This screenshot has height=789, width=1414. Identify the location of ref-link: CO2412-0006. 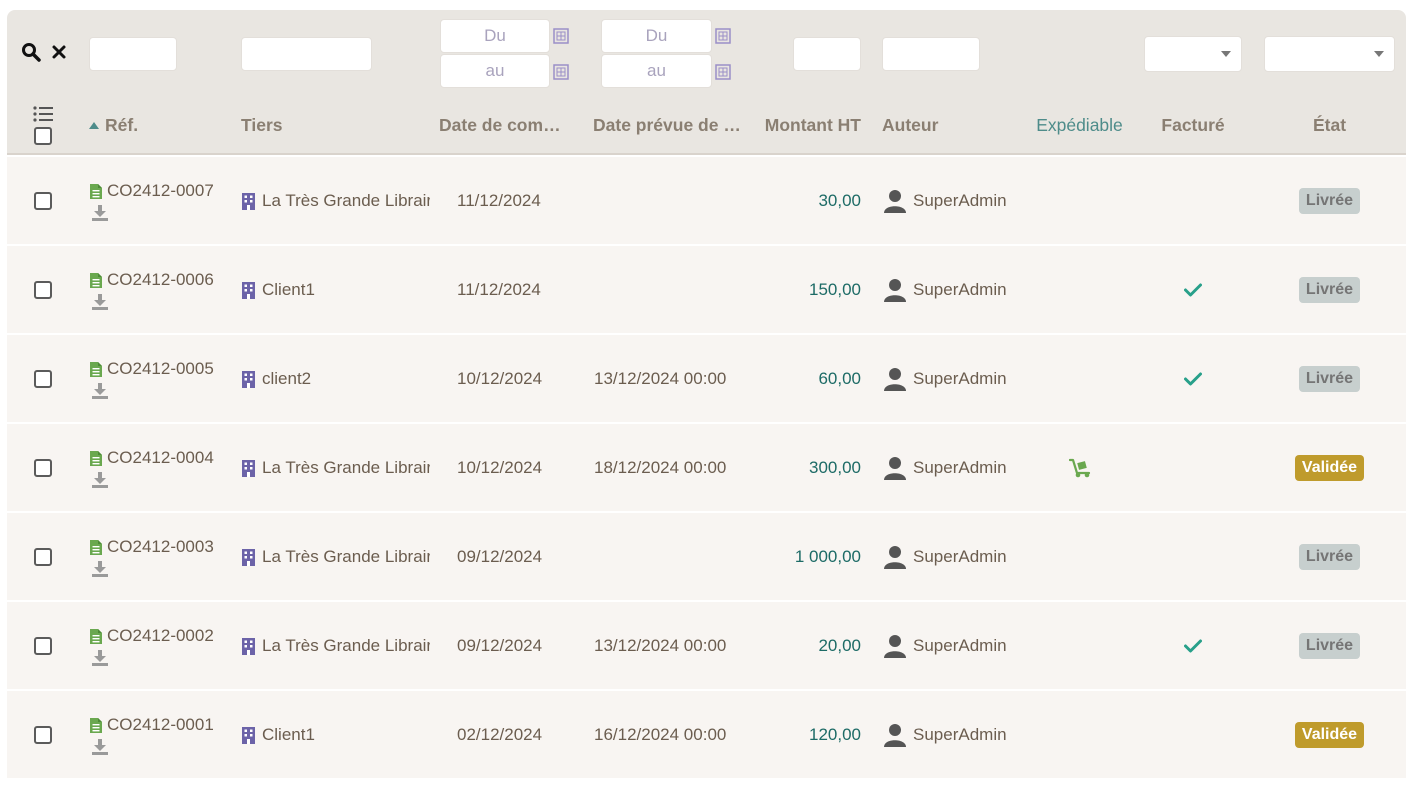
(151, 280).